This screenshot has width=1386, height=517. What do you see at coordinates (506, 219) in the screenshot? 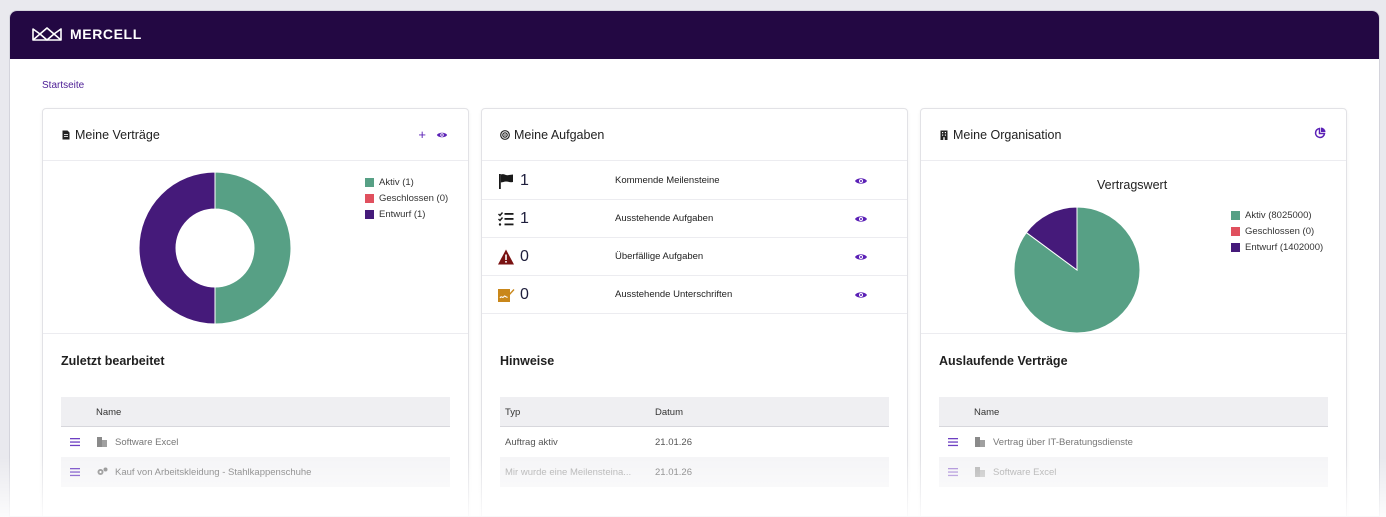
I see `checklist-icon` at bounding box center [506, 219].